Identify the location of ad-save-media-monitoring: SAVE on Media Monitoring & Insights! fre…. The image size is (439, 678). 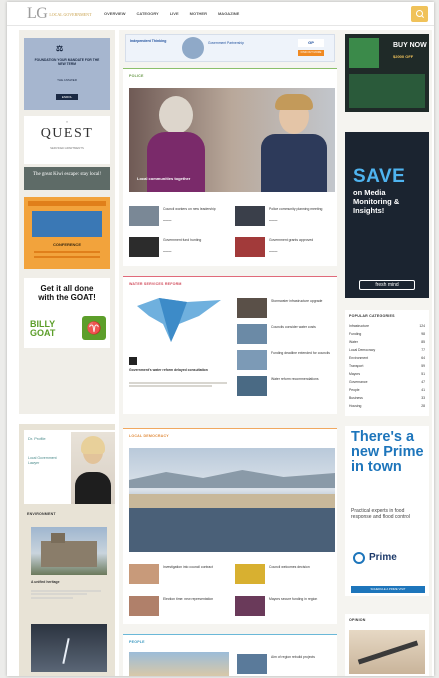
(387, 215).